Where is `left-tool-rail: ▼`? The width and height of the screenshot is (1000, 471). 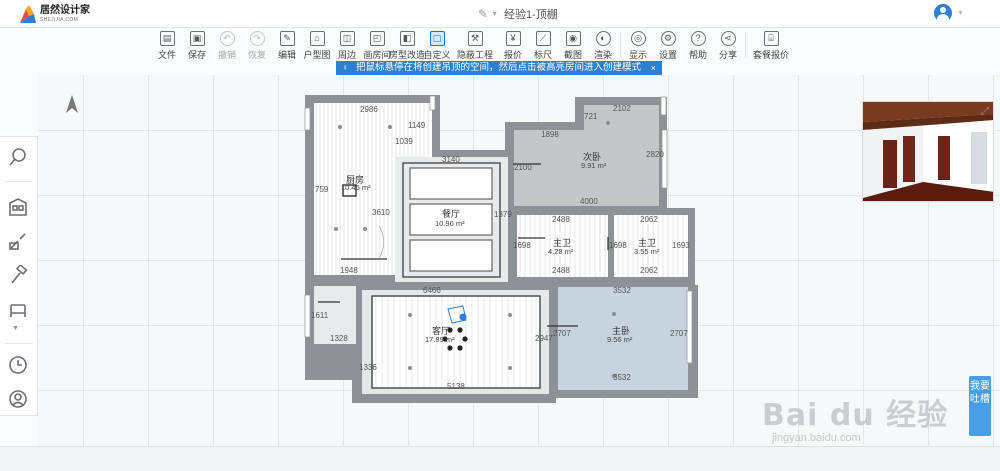 left-tool-rail: ▼ is located at coordinates (19, 276).